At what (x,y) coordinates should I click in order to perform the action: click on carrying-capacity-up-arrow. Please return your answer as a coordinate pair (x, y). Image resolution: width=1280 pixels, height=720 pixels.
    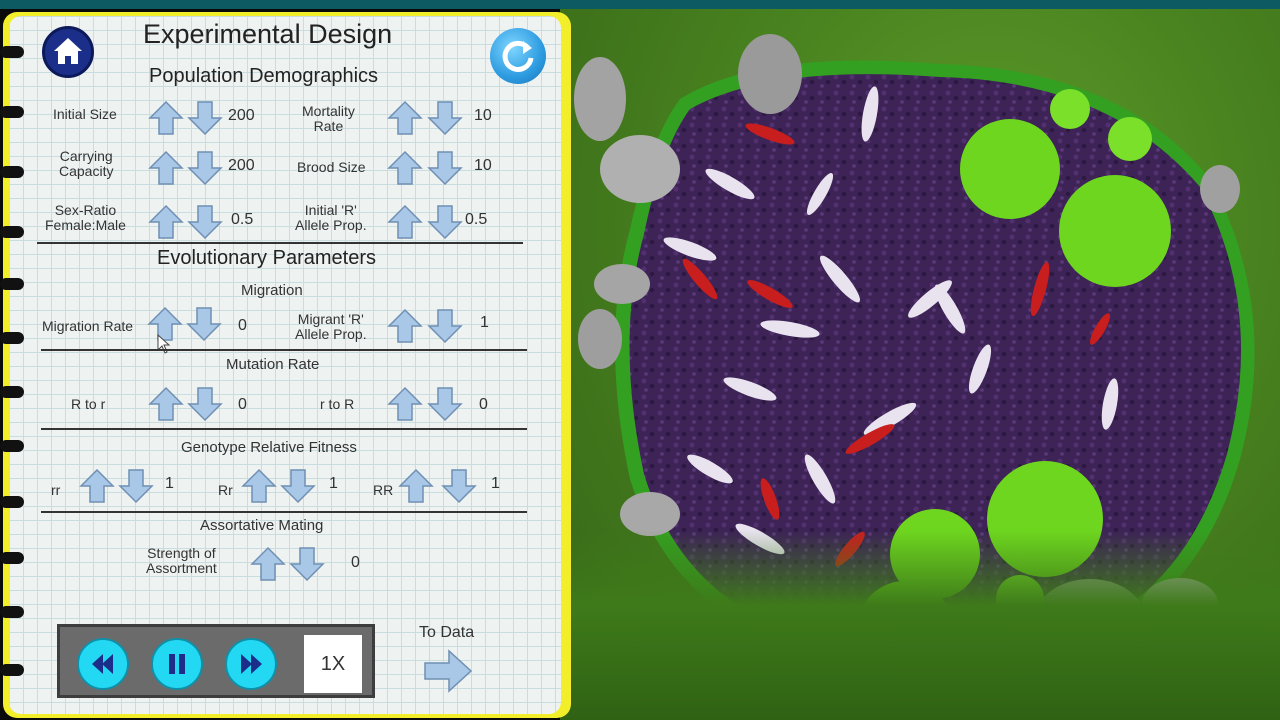
    Looking at the image, I should click on (166, 168).